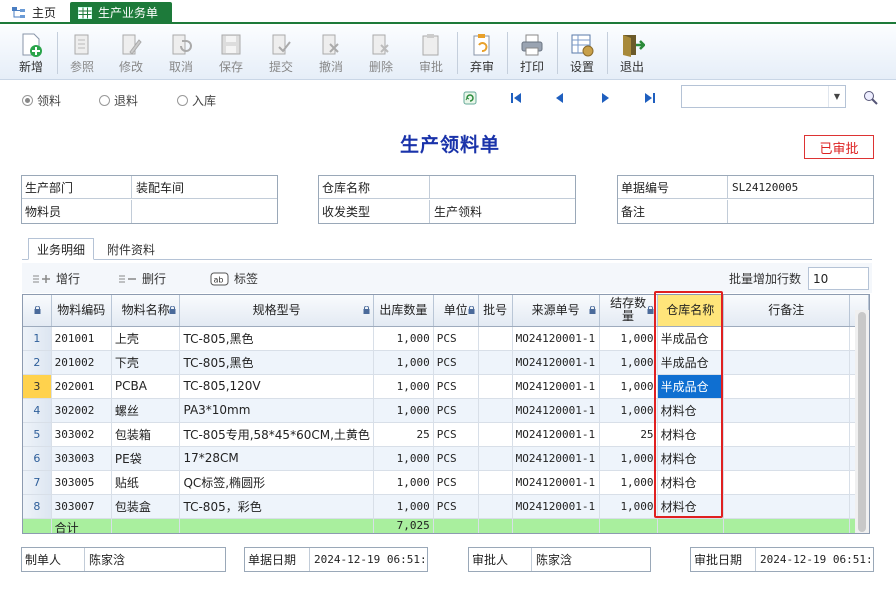 The width and height of the screenshot is (896, 601). I want to click on type-field: 生产领料, so click(456, 211).